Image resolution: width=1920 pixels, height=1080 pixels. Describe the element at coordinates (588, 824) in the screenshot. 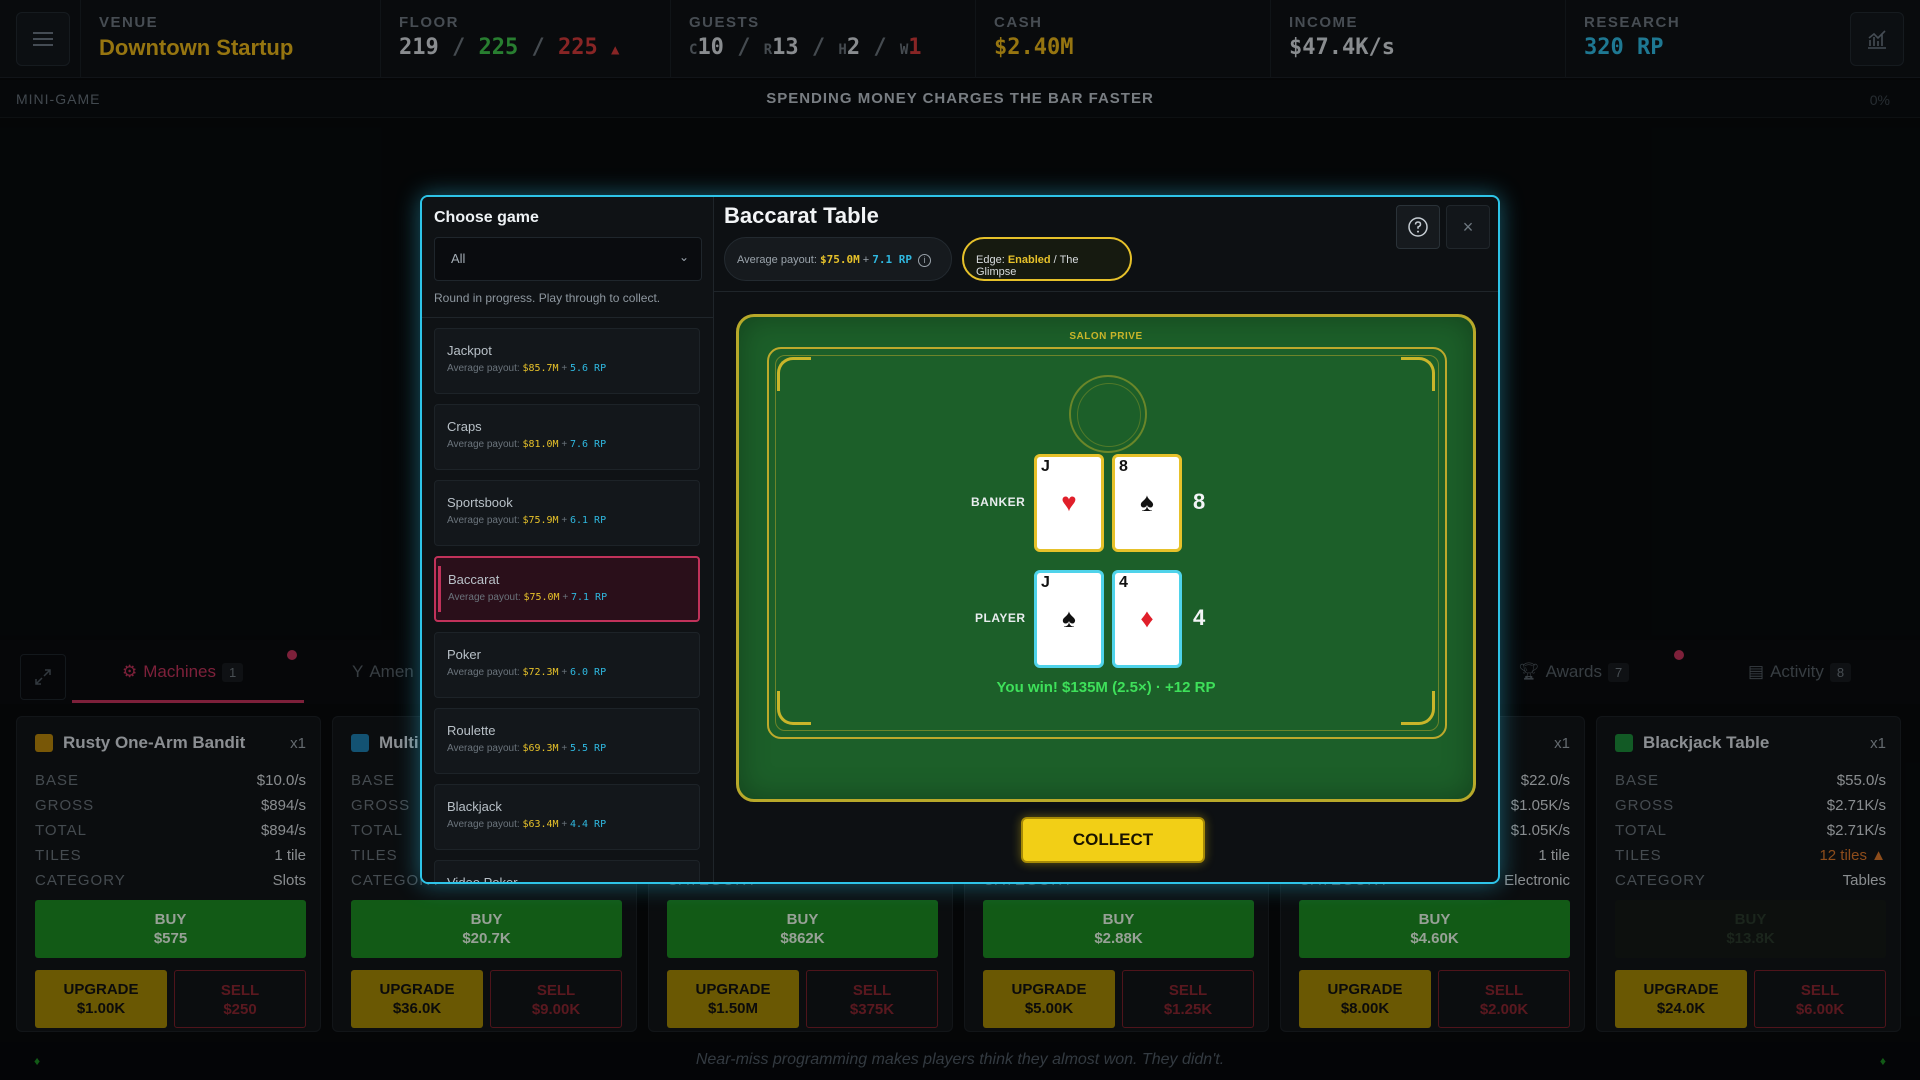

I see `game-payout-rp: 4.4 RP` at that location.